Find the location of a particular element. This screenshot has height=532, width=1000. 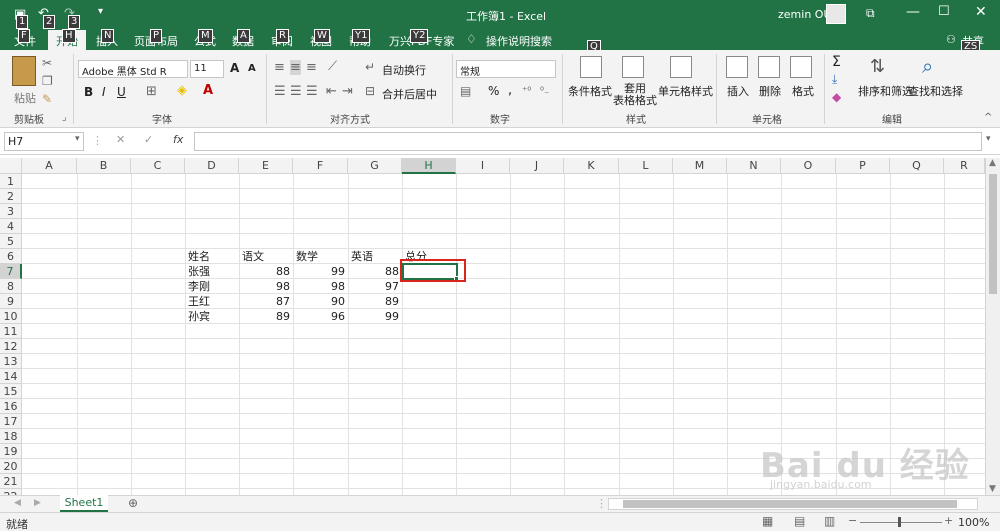

decrease-decimal-icon: ⁰₋ is located at coordinates (544, 91).